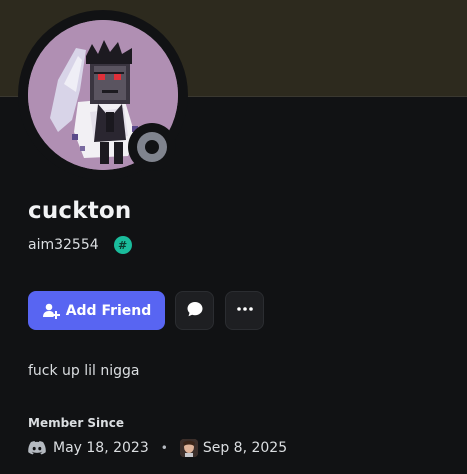  I want to click on discord-member-date: May 18, 2023, so click(101, 448).